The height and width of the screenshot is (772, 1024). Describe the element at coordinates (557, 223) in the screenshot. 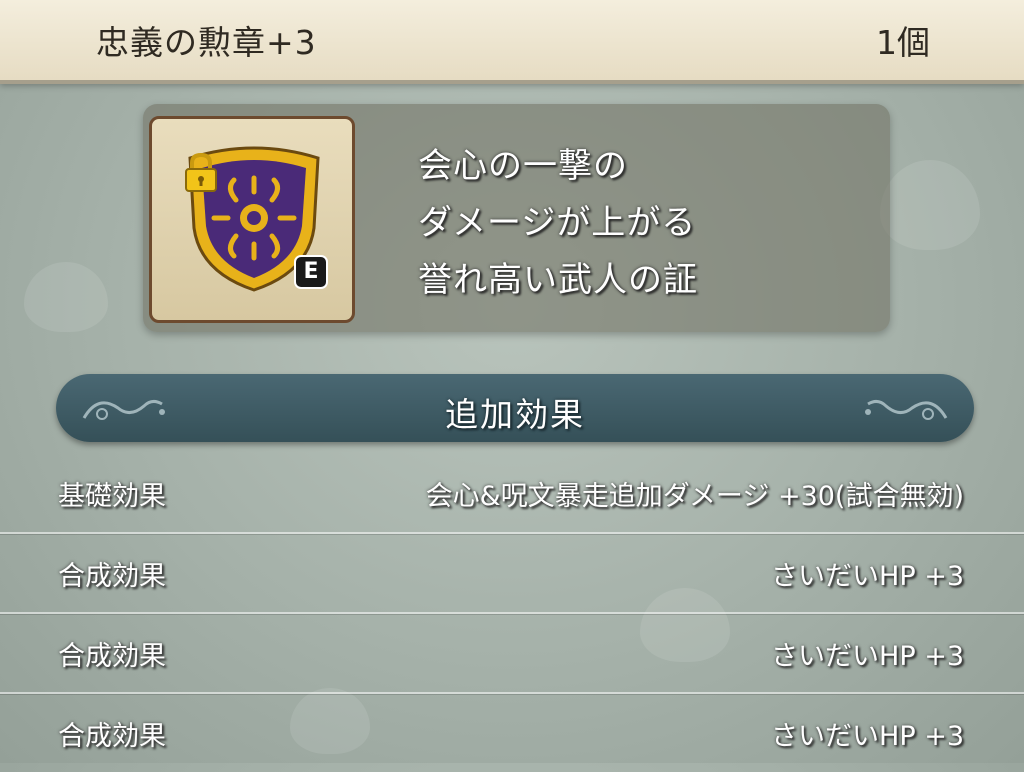

I see `description-line: ダメージが上がる` at that location.